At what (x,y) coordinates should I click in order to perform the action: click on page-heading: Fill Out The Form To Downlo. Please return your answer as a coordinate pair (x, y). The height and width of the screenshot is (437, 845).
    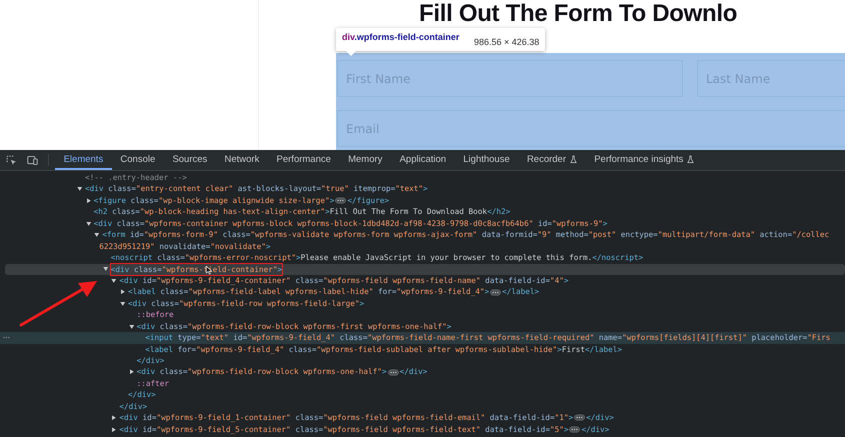
    Looking at the image, I should click on (578, 14).